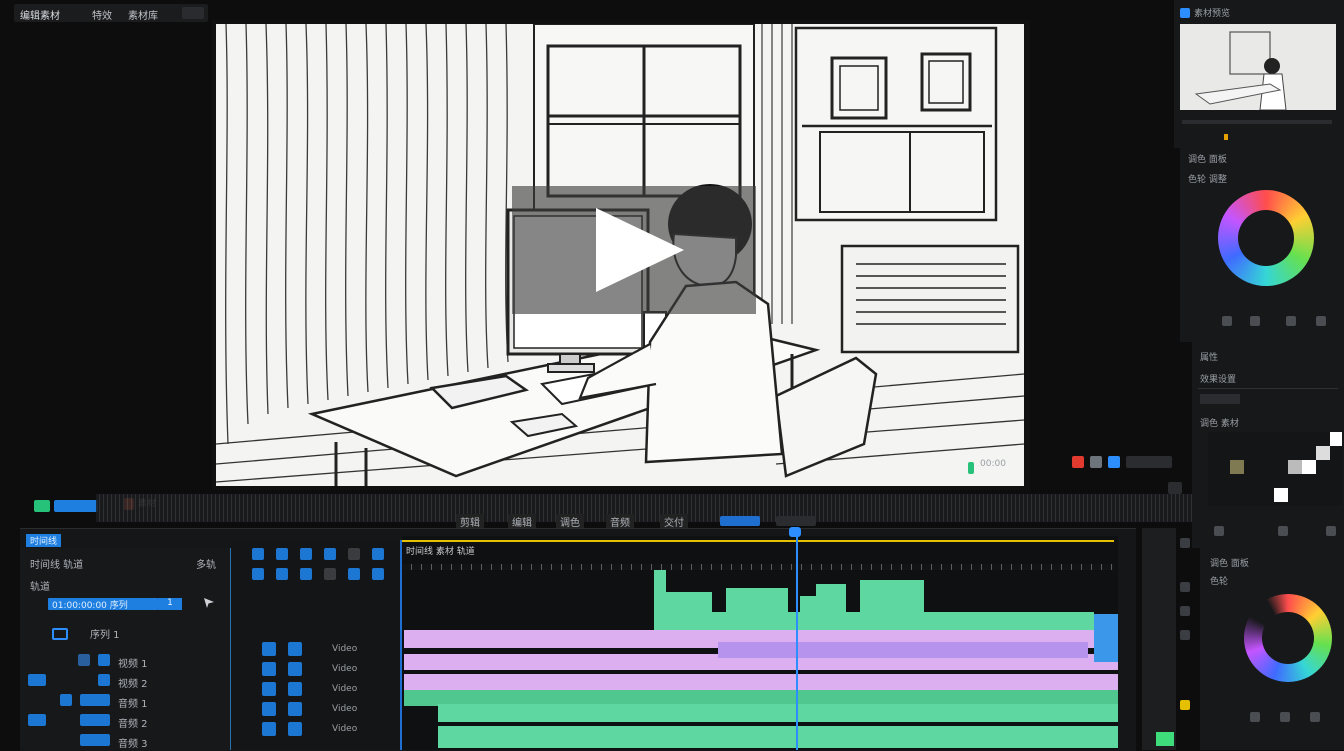 Image resolution: width=1344 pixels, height=751 pixels. What do you see at coordinates (1149, 462) in the screenshot?
I see `settings-icon` at bounding box center [1149, 462].